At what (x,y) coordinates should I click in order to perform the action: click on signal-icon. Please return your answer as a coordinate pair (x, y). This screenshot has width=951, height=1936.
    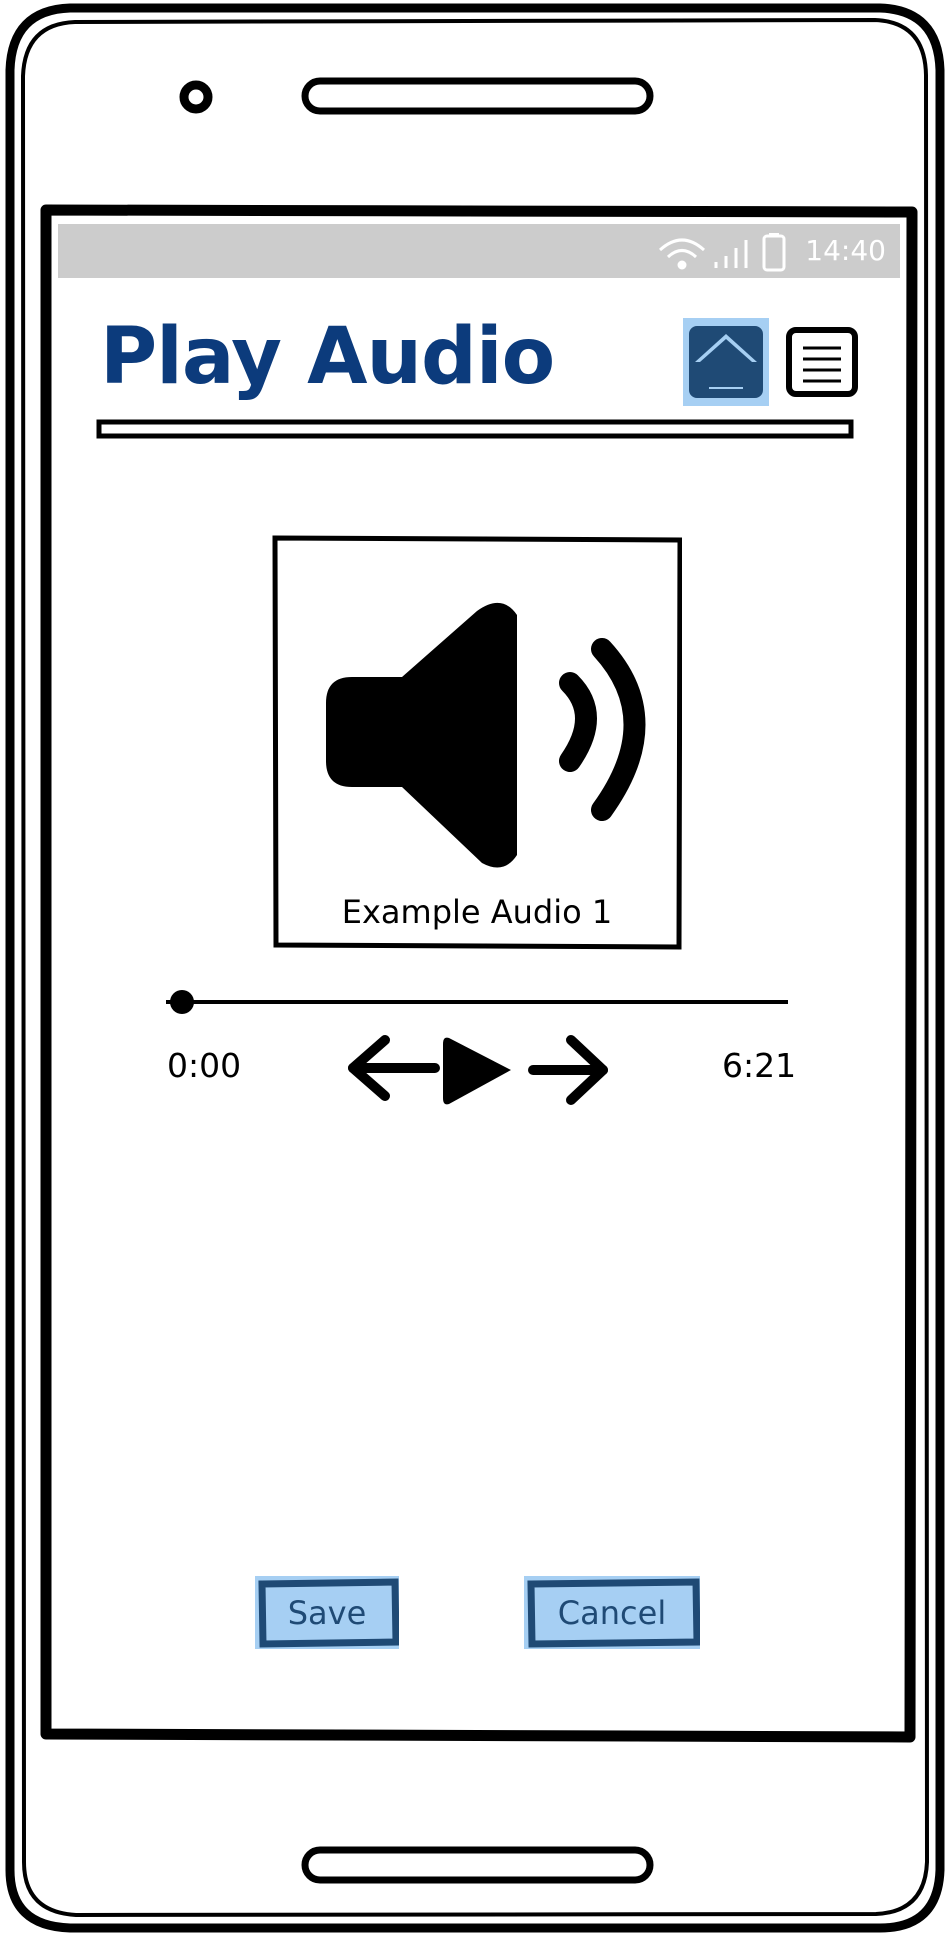
    Looking at the image, I should click on (731, 254).